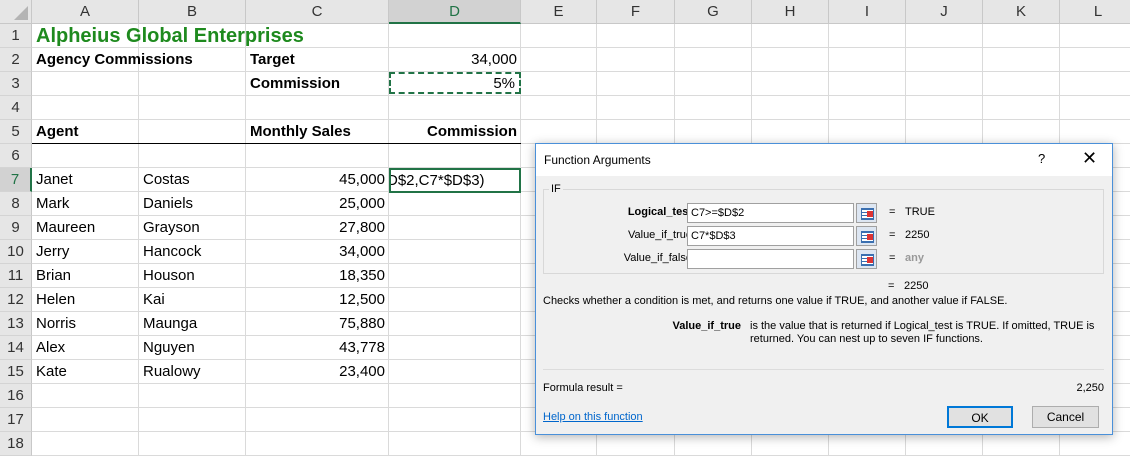 The image size is (1130, 456). What do you see at coordinates (192, 180) in the screenshot?
I see `agent-last-name: Costas` at bounding box center [192, 180].